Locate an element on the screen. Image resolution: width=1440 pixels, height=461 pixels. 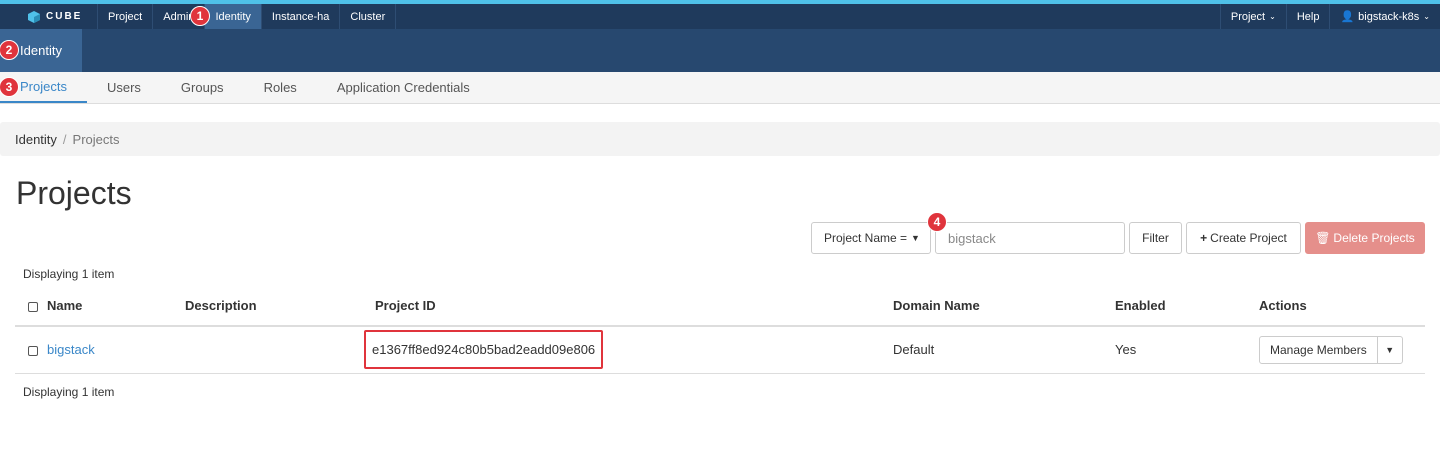
tab-groups: Groups is located at coordinates (202, 87).